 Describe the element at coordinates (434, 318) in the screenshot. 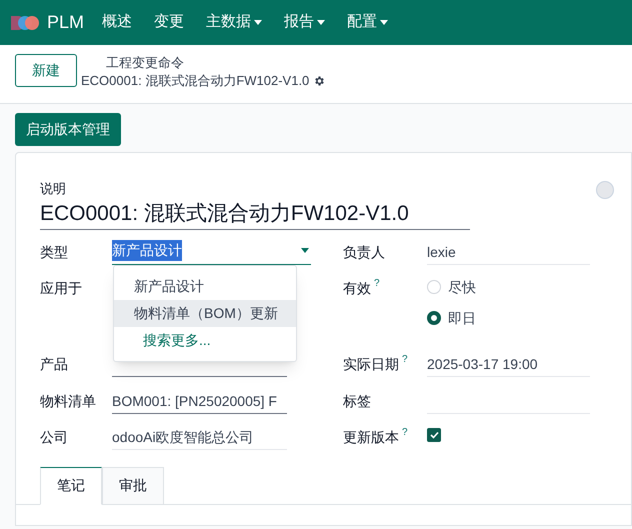

I see `radio-icon` at that location.